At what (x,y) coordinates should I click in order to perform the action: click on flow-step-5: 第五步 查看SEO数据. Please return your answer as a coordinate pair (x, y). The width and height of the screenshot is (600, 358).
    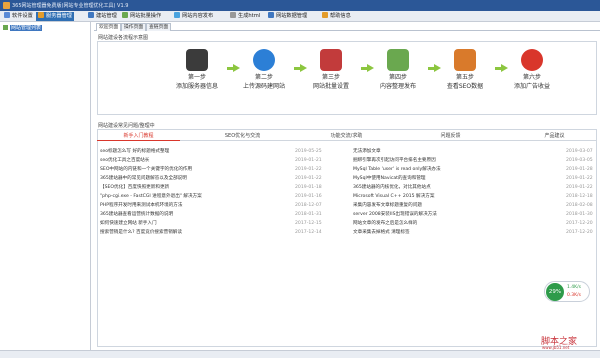
    Looking at the image, I should click on (465, 69).